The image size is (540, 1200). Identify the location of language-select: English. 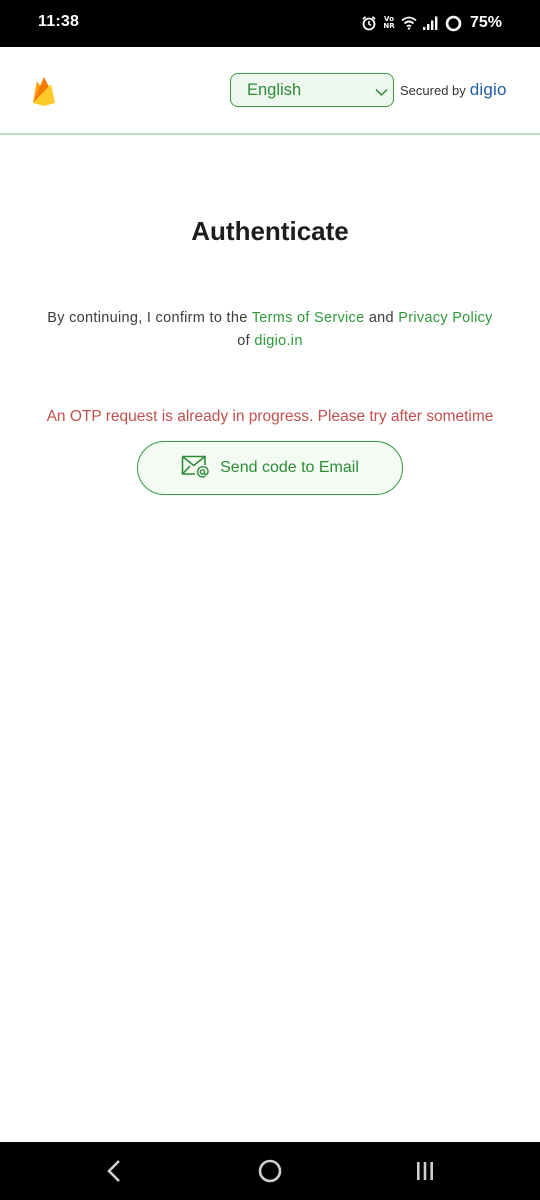
(312, 90).